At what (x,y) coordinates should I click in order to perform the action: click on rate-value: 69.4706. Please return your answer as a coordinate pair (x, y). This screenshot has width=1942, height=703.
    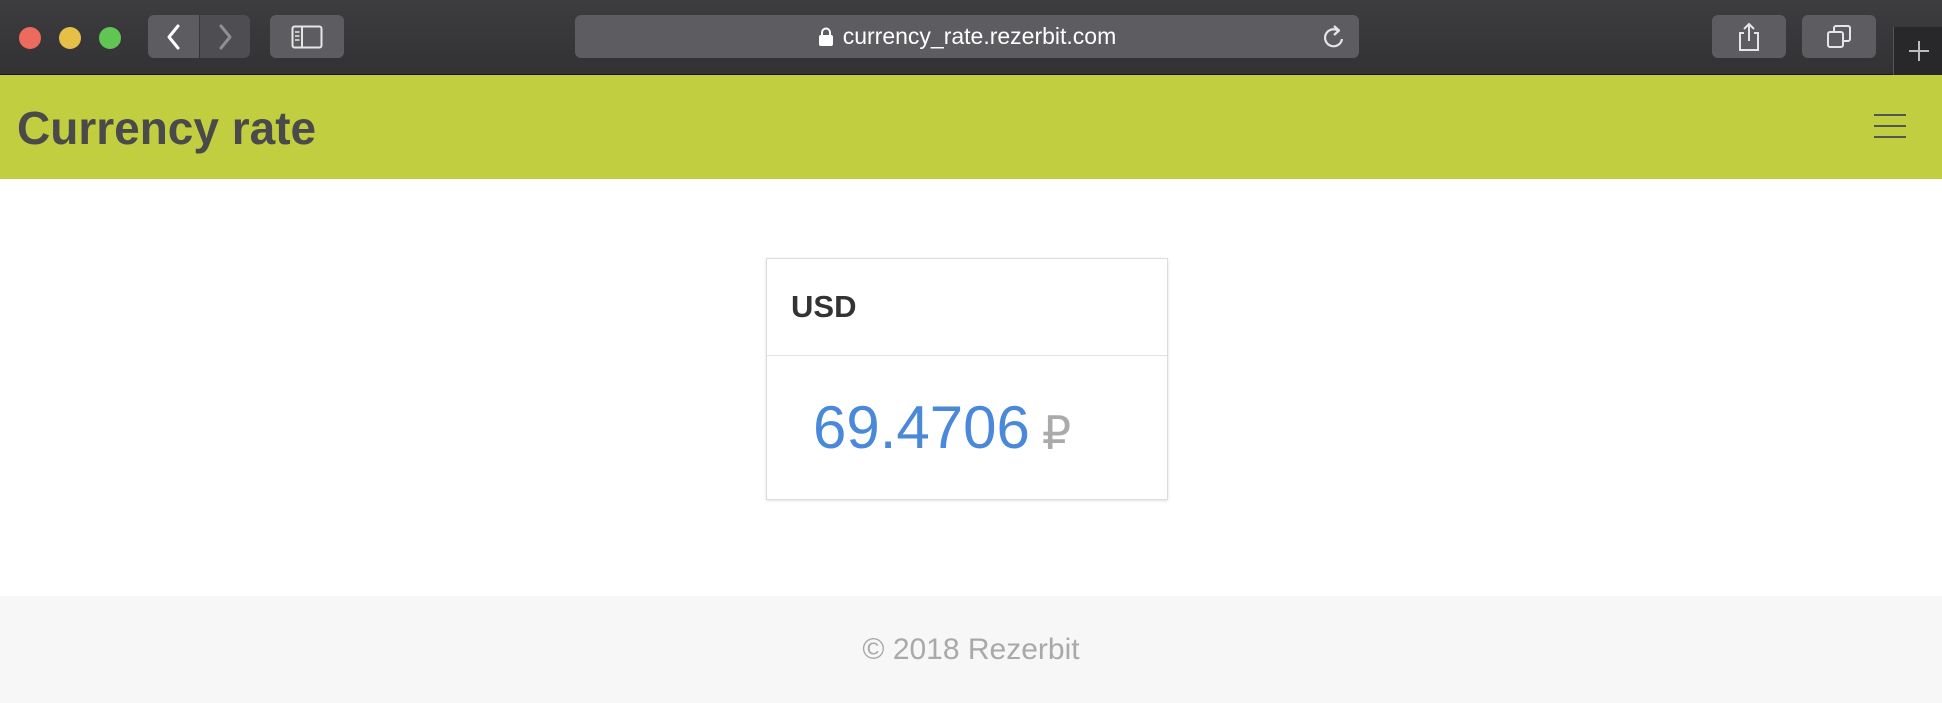
    Looking at the image, I should click on (921, 427).